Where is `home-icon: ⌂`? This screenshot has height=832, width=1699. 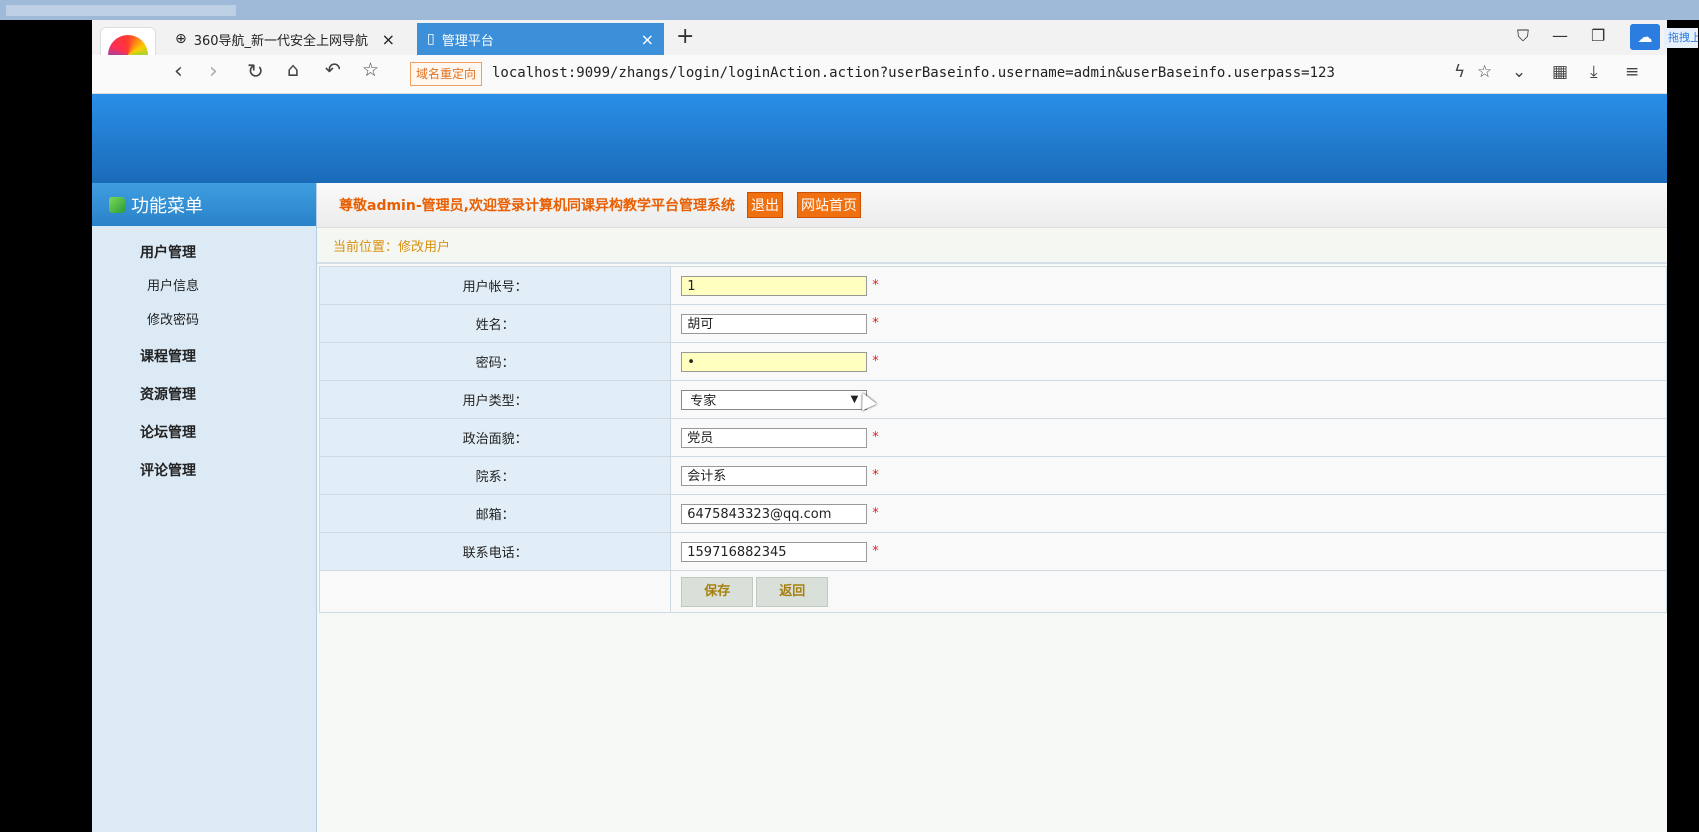 home-icon: ⌂ is located at coordinates (293, 70).